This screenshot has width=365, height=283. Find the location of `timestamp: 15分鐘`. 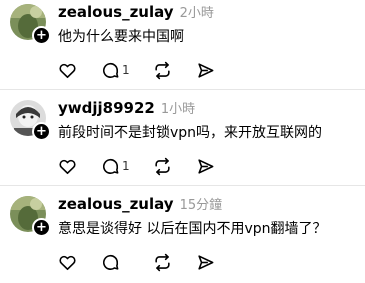

timestamp: 15分鐘 is located at coordinates (201, 205).